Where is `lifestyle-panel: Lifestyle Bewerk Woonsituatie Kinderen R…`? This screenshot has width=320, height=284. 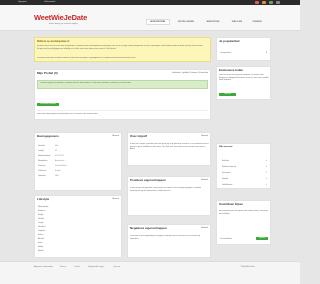 lifestyle-panel: Lifestyle Bewerk Woonsituatie Kinderen R… is located at coordinates (78, 226).